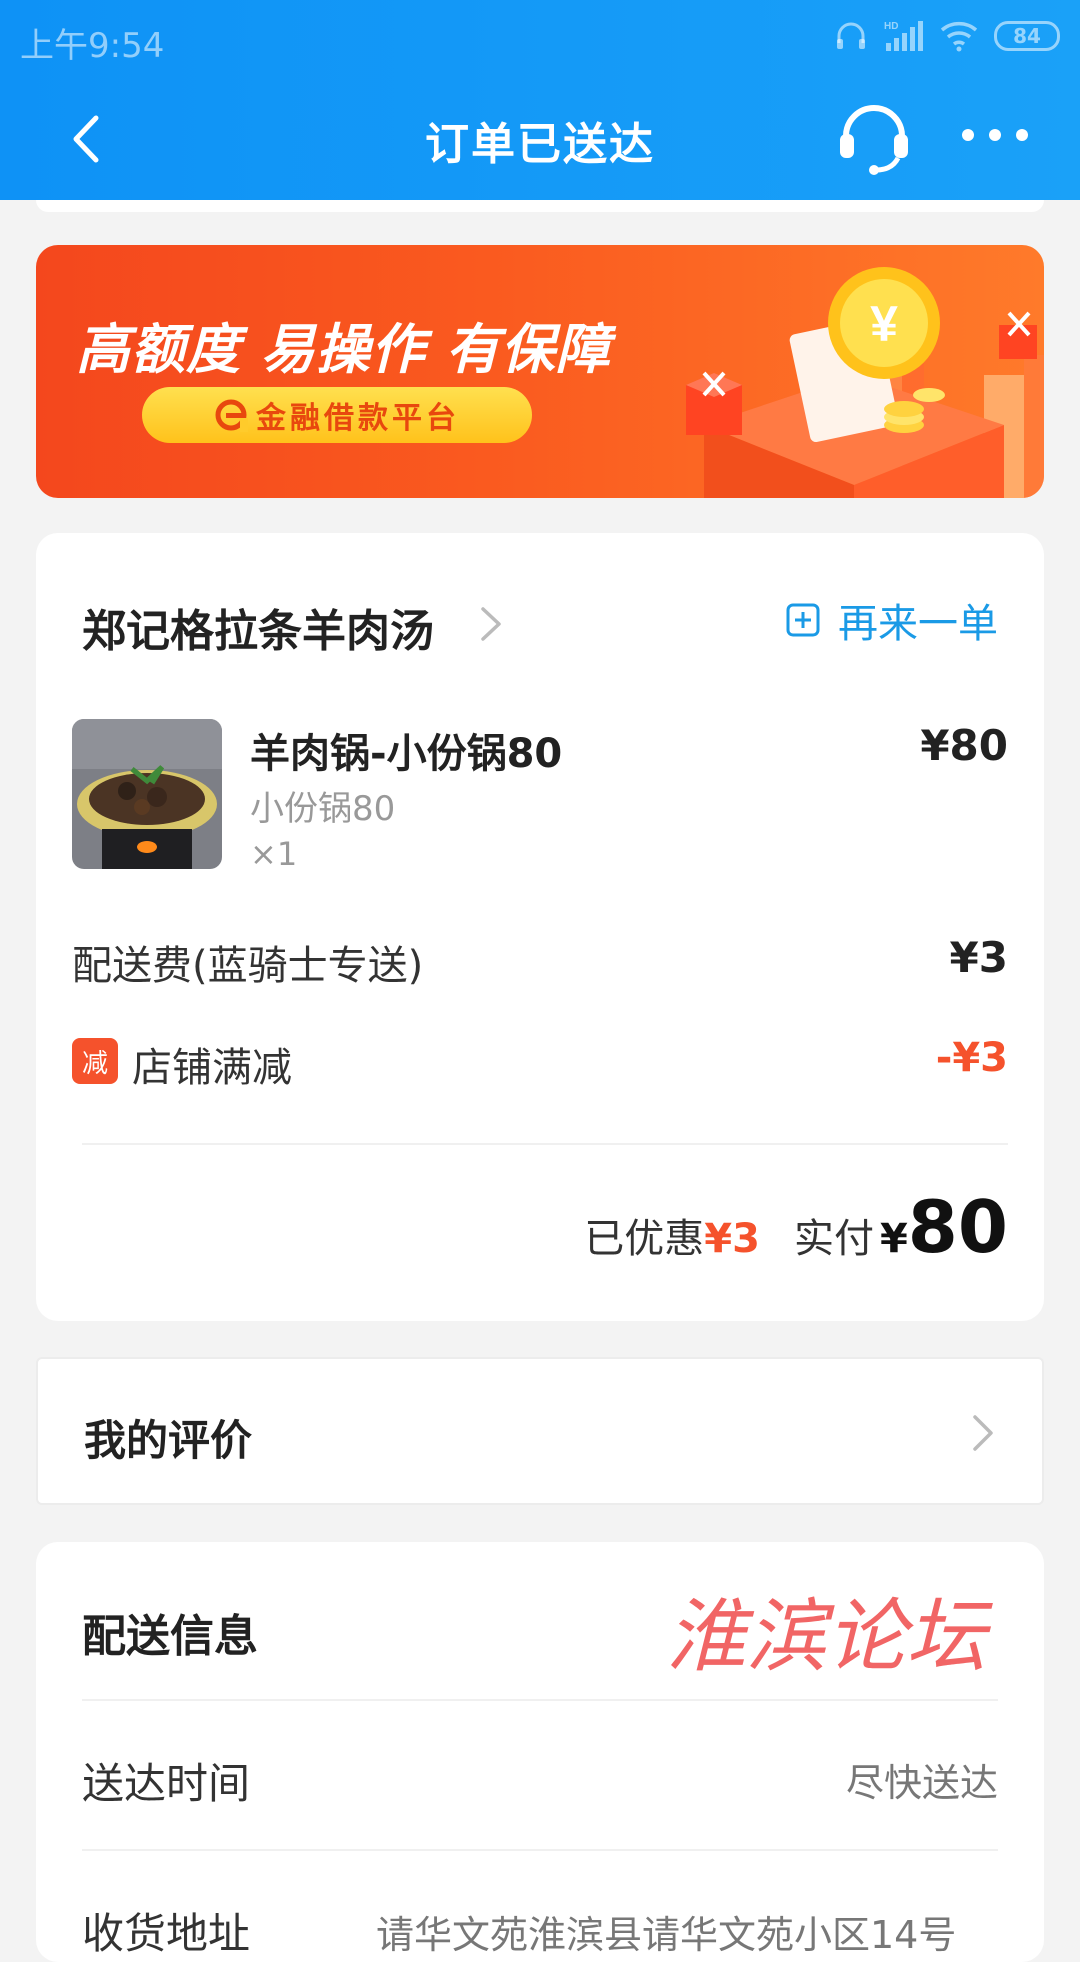 This screenshot has height=1962, width=1080. Describe the element at coordinates (803, 620) in the screenshot. I see `plus-square-icon` at that location.